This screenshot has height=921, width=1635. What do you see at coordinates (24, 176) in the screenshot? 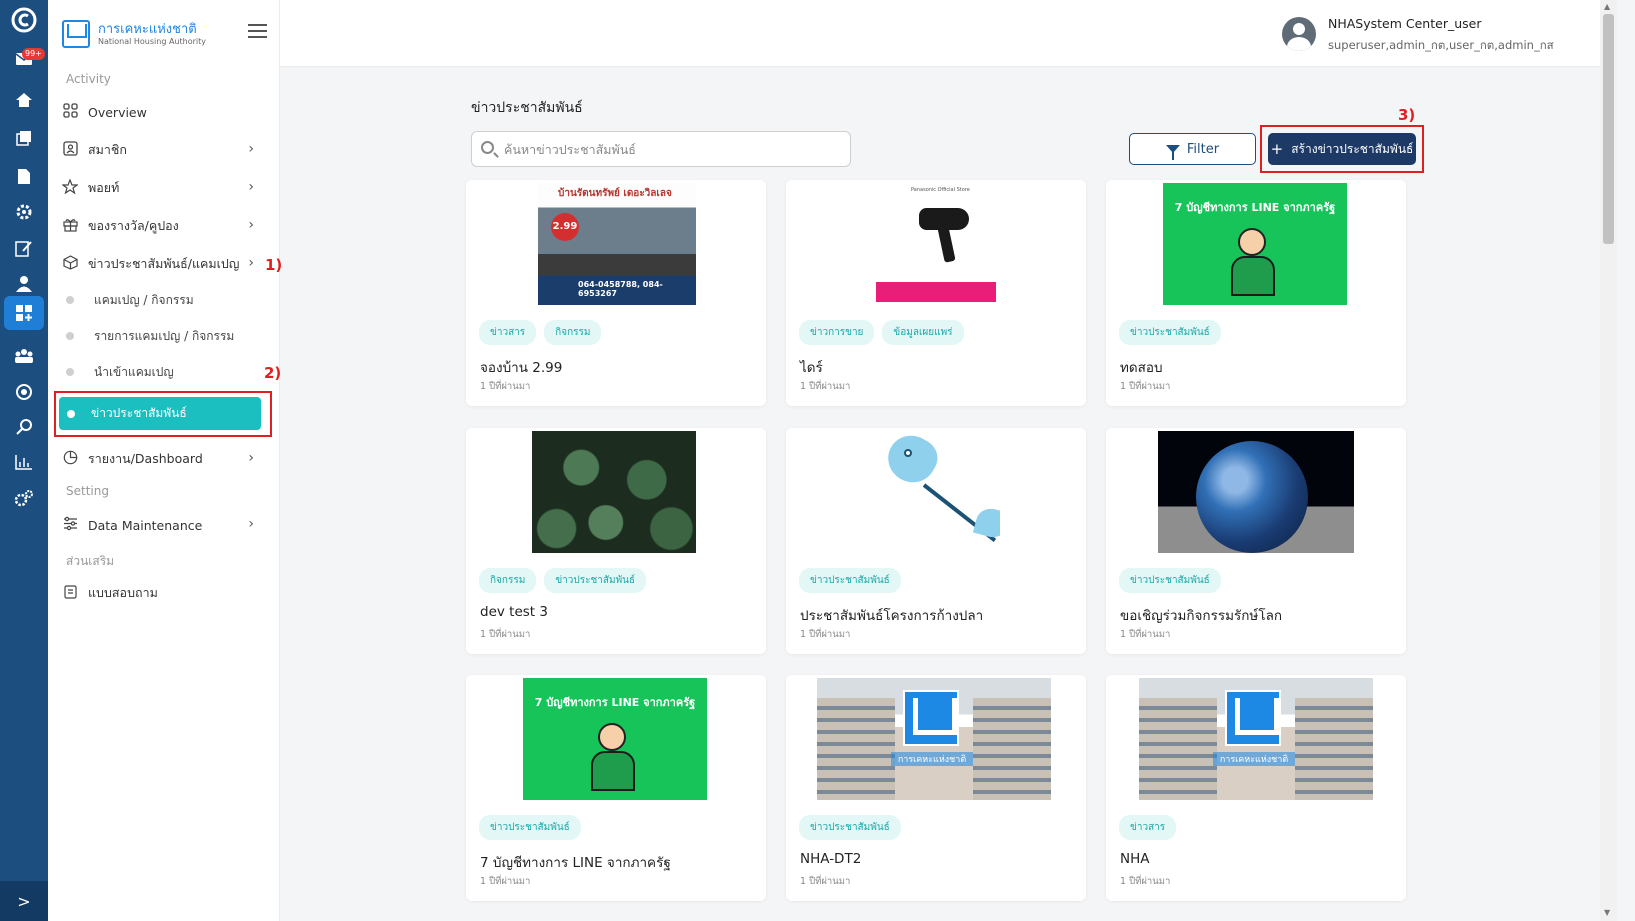
I see `document-icon` at bounding box center [24, 176].